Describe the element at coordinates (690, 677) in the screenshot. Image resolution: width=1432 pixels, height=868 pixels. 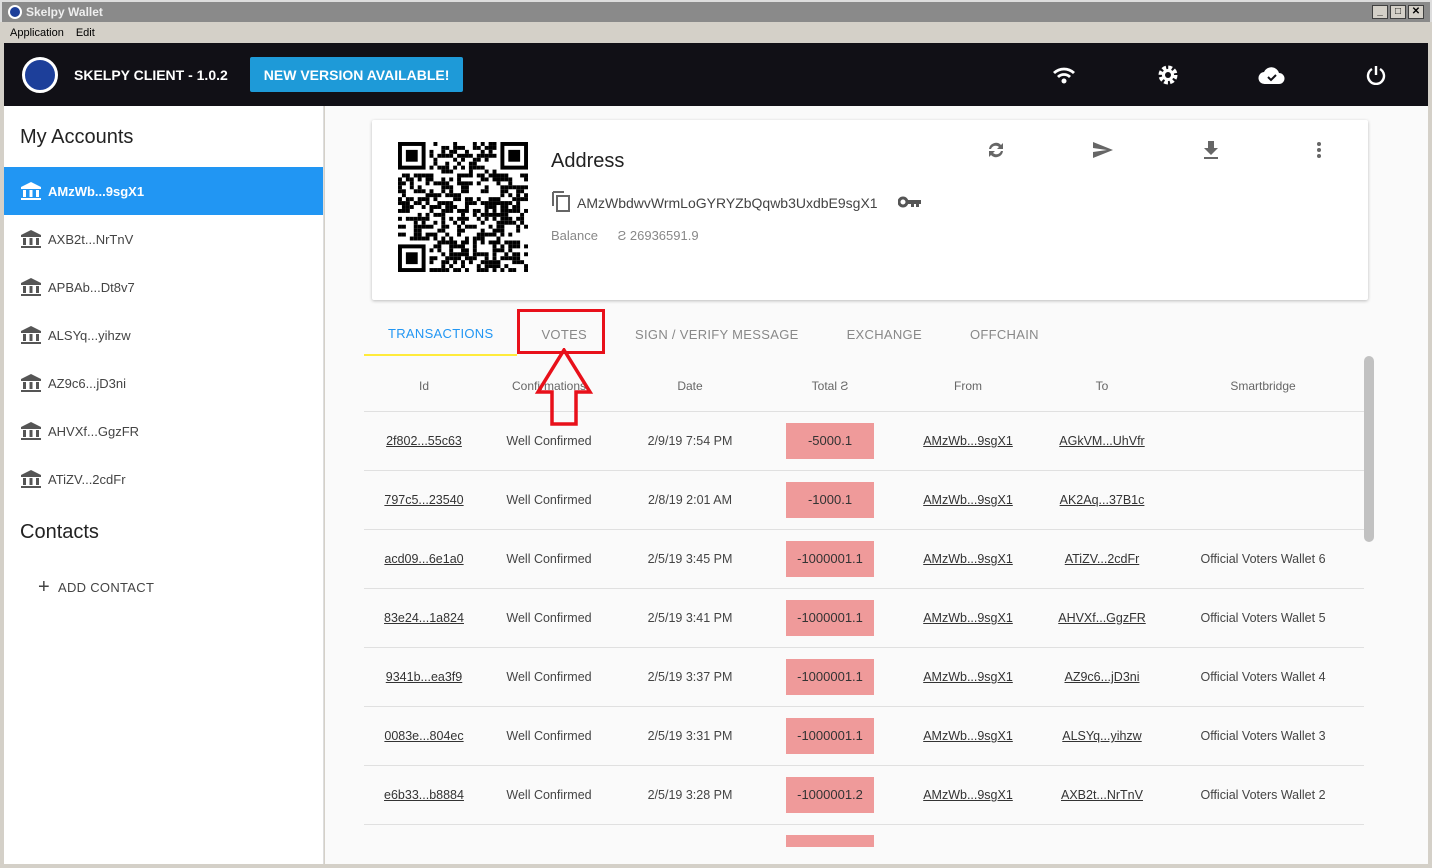
I see `date: 2/5/19 3:37 PM` at that location.